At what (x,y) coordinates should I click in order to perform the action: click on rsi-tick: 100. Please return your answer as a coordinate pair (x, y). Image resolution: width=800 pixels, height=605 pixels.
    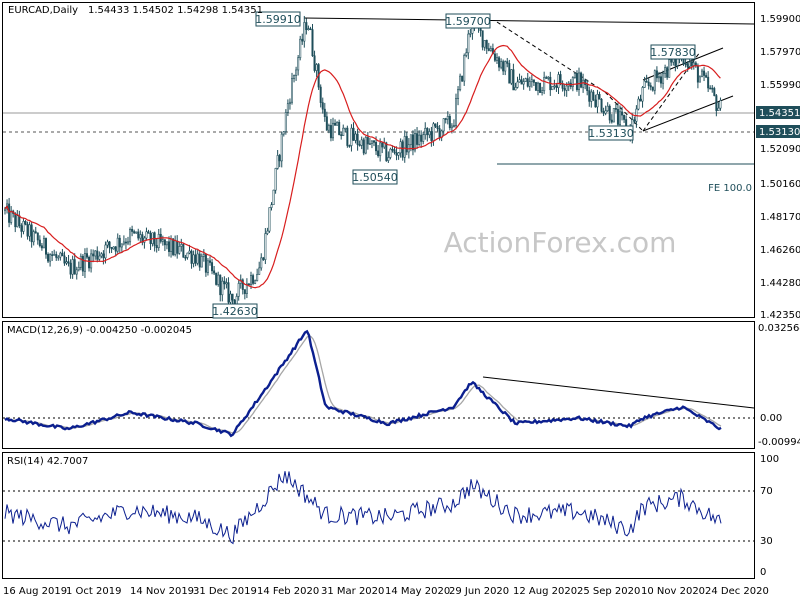
    Looking at the image, I should click on (769, 459).